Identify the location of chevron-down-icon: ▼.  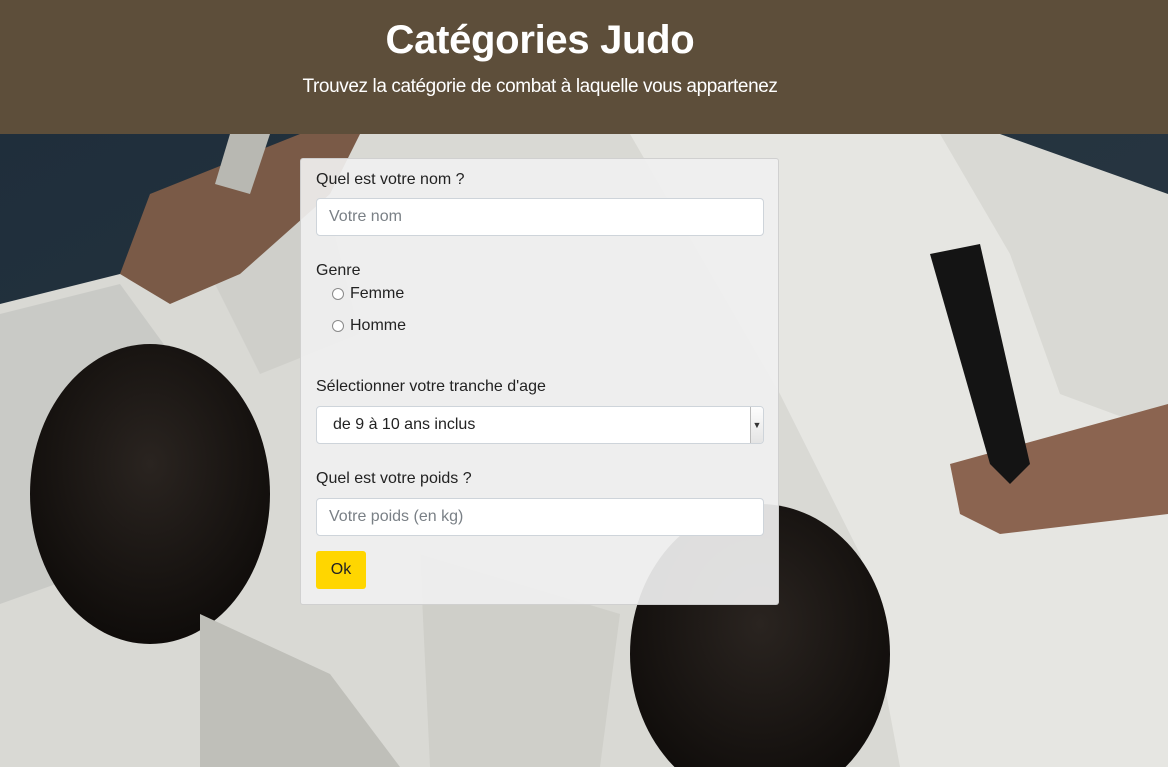
(756, 425).